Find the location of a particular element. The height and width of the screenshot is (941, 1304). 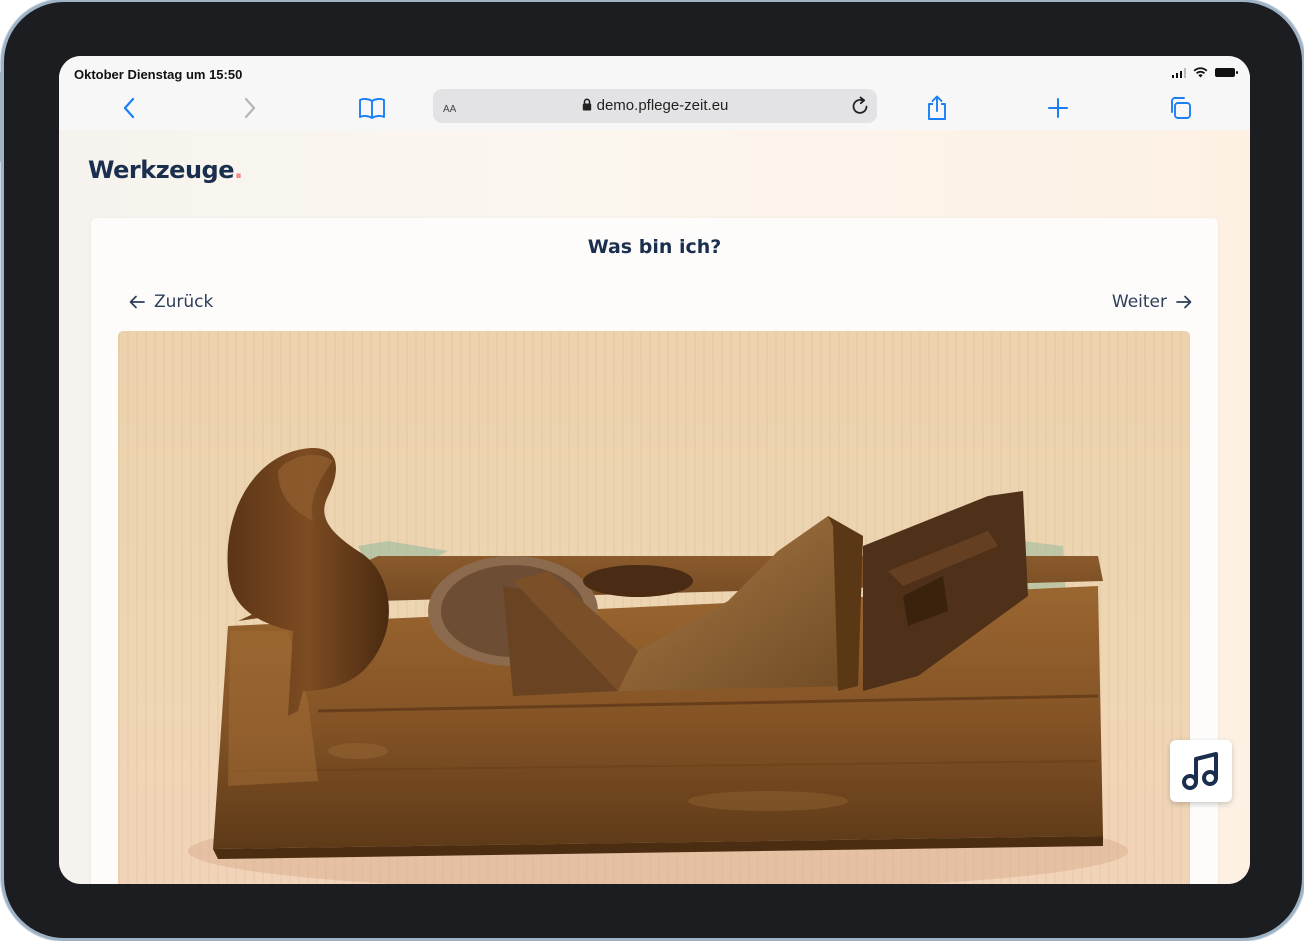

side-button is located at coordinates (1, 117).